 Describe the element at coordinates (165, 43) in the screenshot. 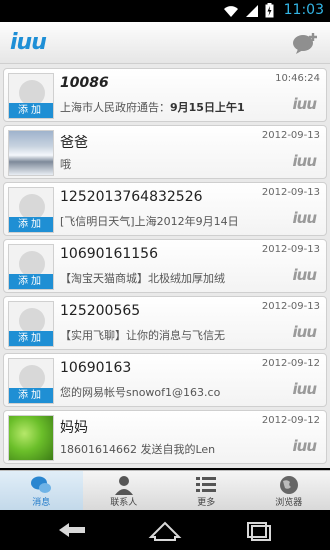

I see `app-header: iuu` at that location.